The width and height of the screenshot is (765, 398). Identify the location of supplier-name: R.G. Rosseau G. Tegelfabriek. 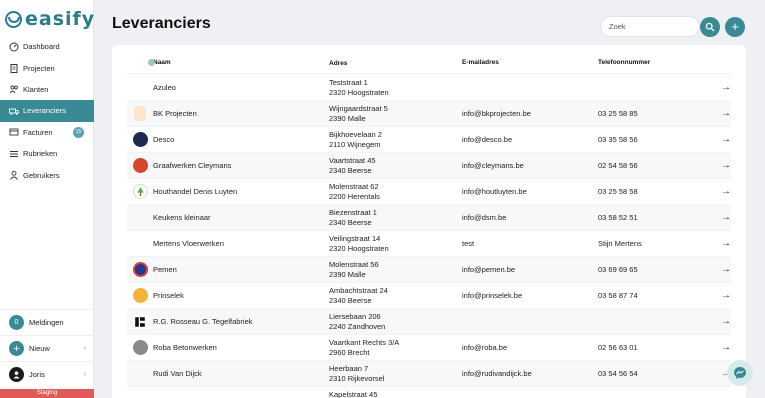
(203, 321).